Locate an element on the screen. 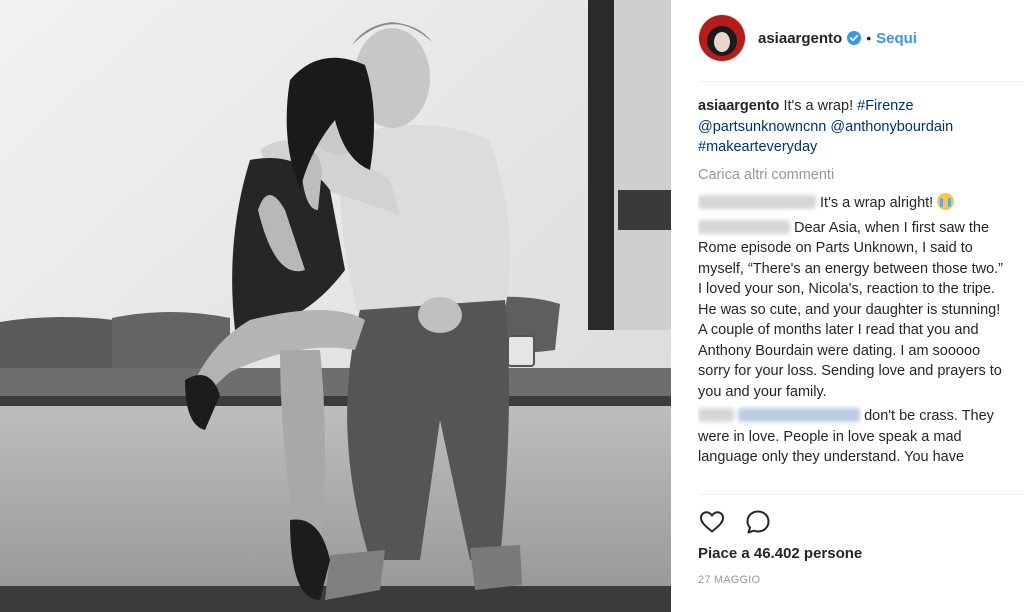  mention-link: @partsunknowncnn is located at coordinates (762, 127).